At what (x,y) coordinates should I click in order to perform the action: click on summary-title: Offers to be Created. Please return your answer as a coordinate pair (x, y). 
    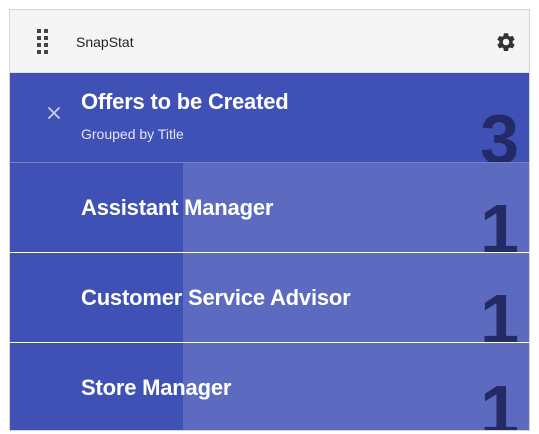
    Looking at the image, I should click on (185, 101).